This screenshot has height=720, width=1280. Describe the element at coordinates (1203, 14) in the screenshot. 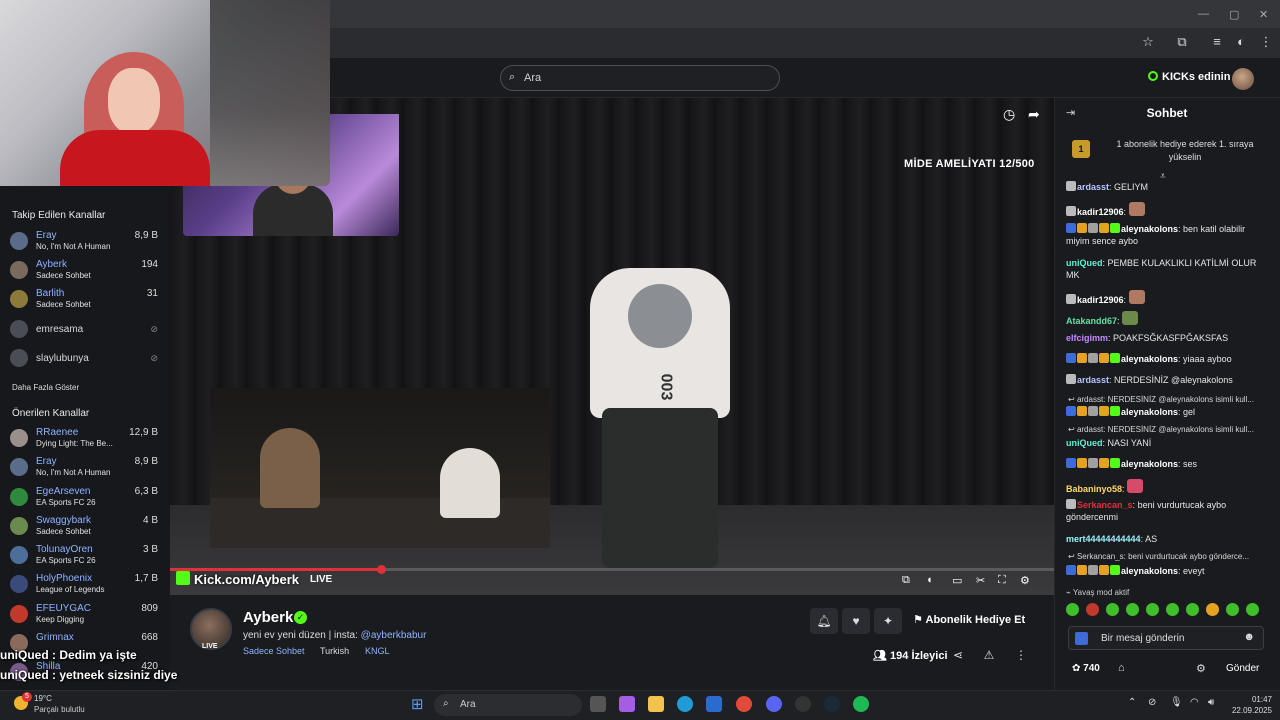

I see `minimize-icon: —` at that location.